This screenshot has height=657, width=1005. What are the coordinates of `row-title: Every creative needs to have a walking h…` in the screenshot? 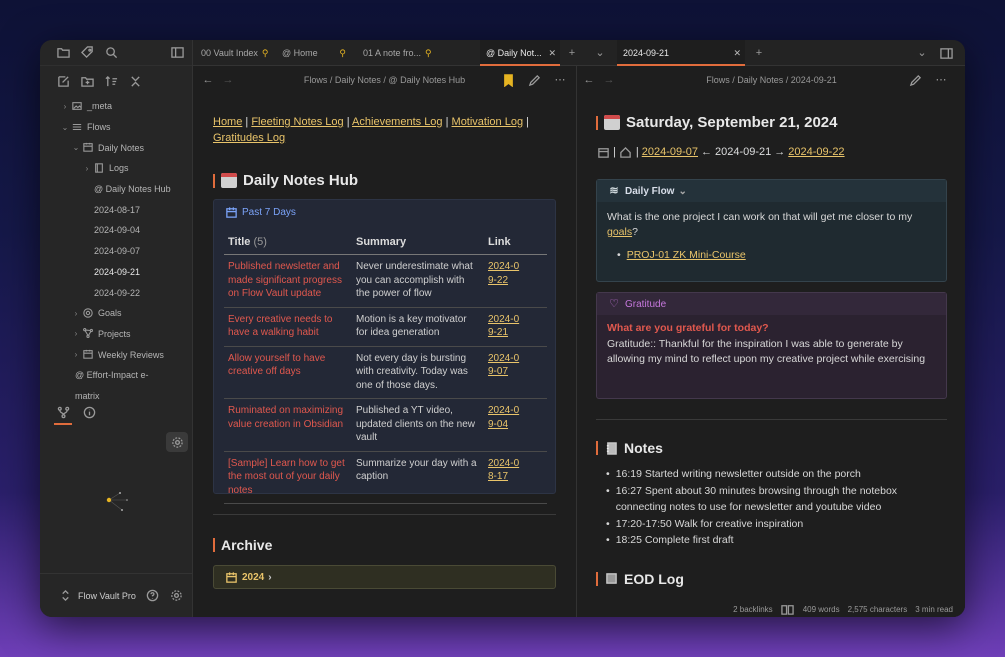 It's located at (288, 327).